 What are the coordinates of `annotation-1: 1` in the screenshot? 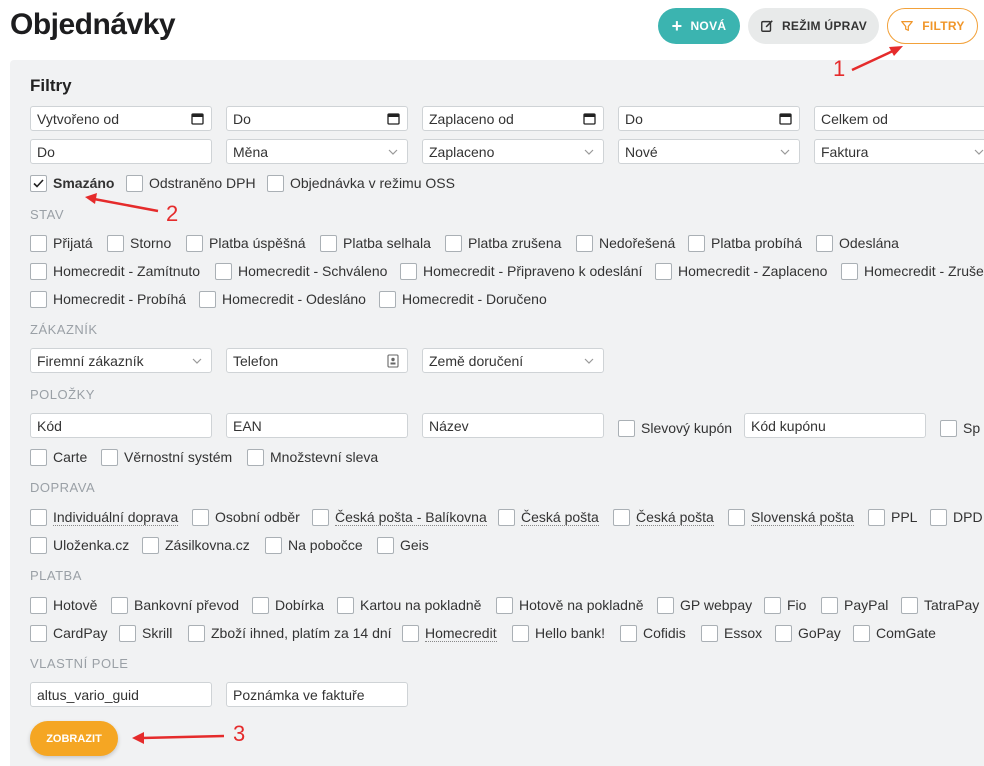 It's located at (839, 68).